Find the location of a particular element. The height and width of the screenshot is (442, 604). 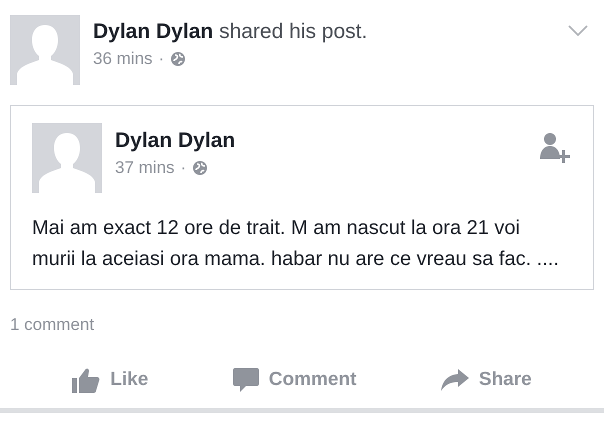

comment-count: 1 comment is located at coordinates (52, 325).